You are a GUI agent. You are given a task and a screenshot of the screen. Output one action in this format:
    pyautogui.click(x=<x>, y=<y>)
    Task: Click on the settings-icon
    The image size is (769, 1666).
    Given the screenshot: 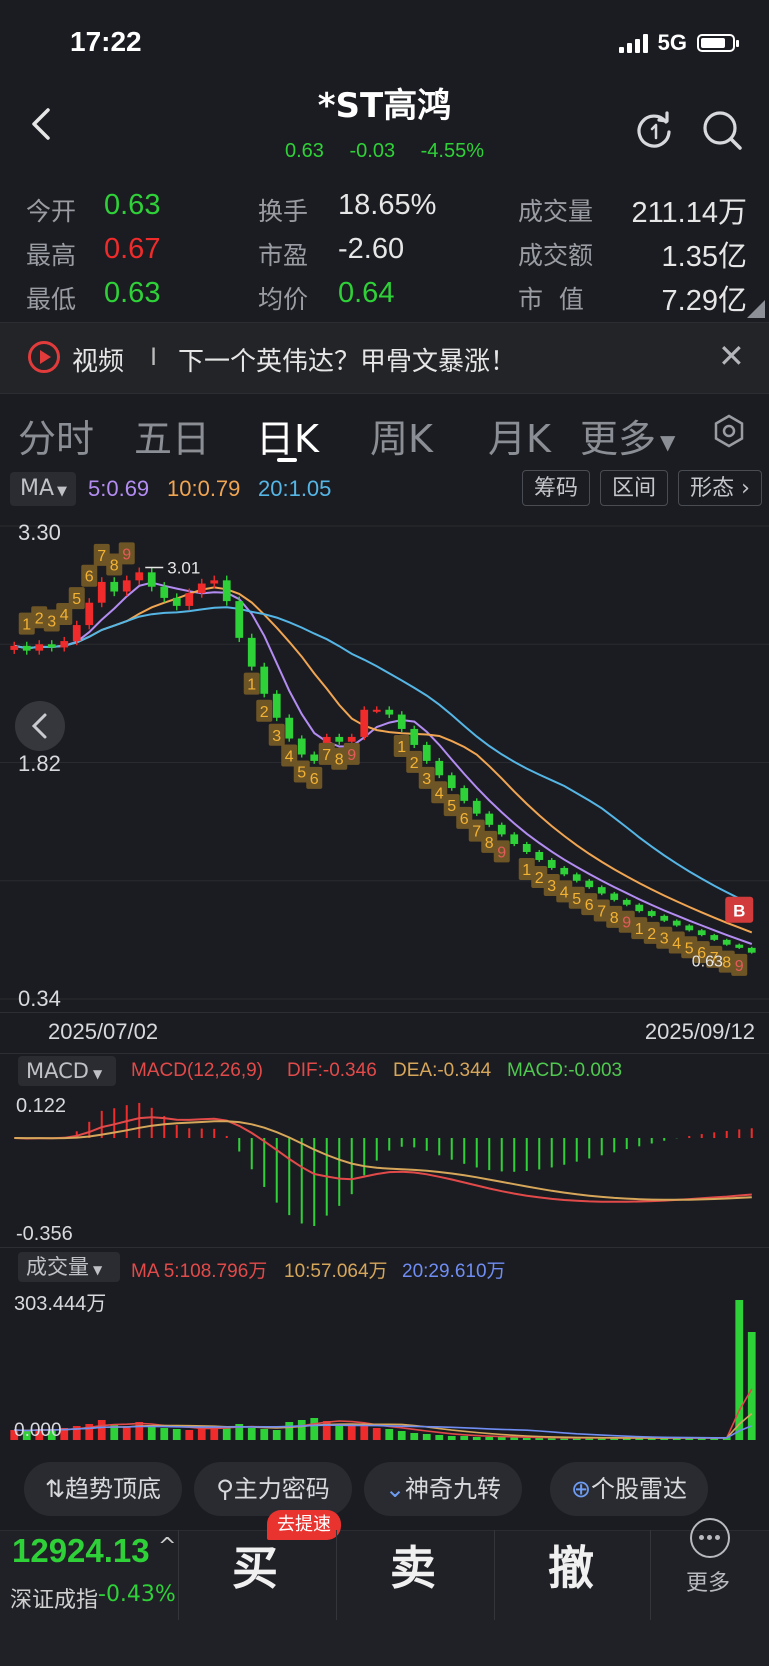 What is the action you would take?
    pyautogui.click(x=729, y=431)
    